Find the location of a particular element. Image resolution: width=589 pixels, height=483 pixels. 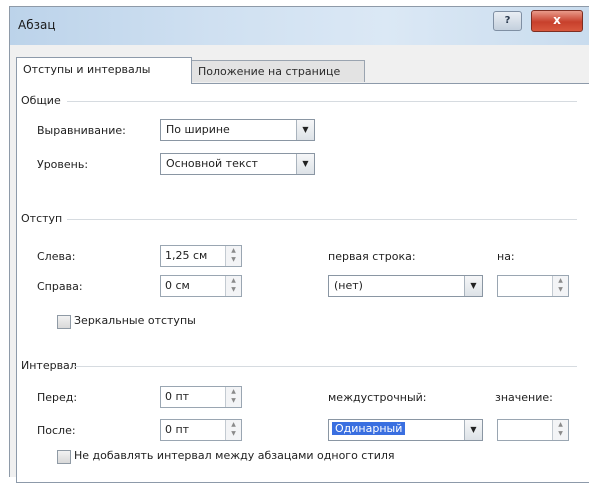

spacing-value-label: значение: is located at coordinates (524, 397).